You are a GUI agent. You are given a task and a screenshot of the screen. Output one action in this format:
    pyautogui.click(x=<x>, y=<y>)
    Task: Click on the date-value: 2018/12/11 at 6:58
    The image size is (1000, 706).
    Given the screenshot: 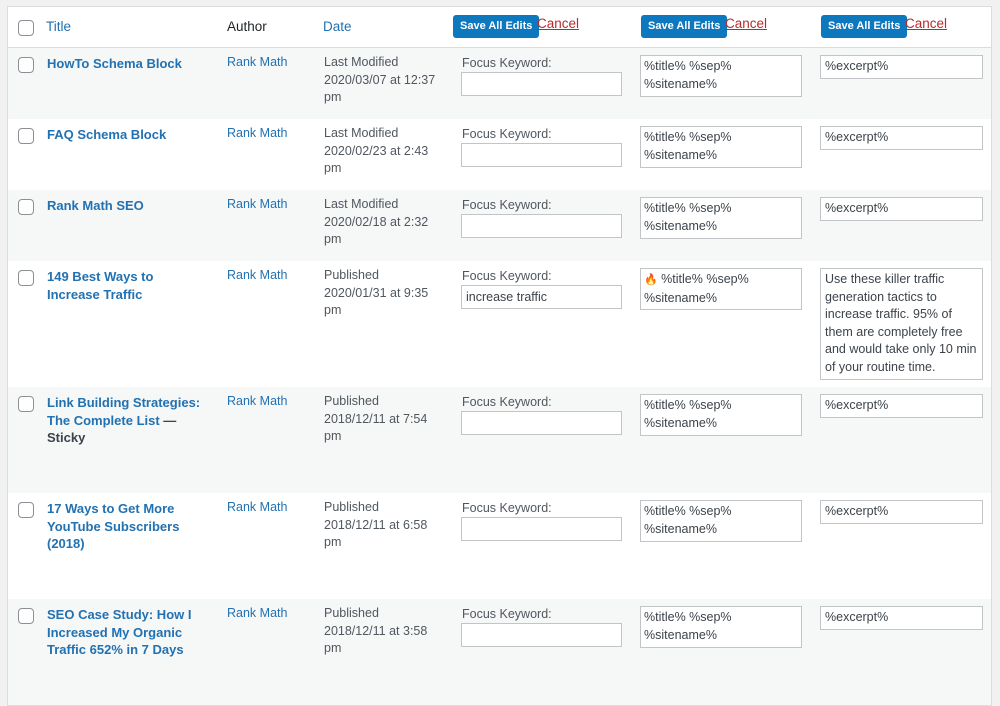 What is the action you would take?
    pyautogui.click(x=376, y=524)
    